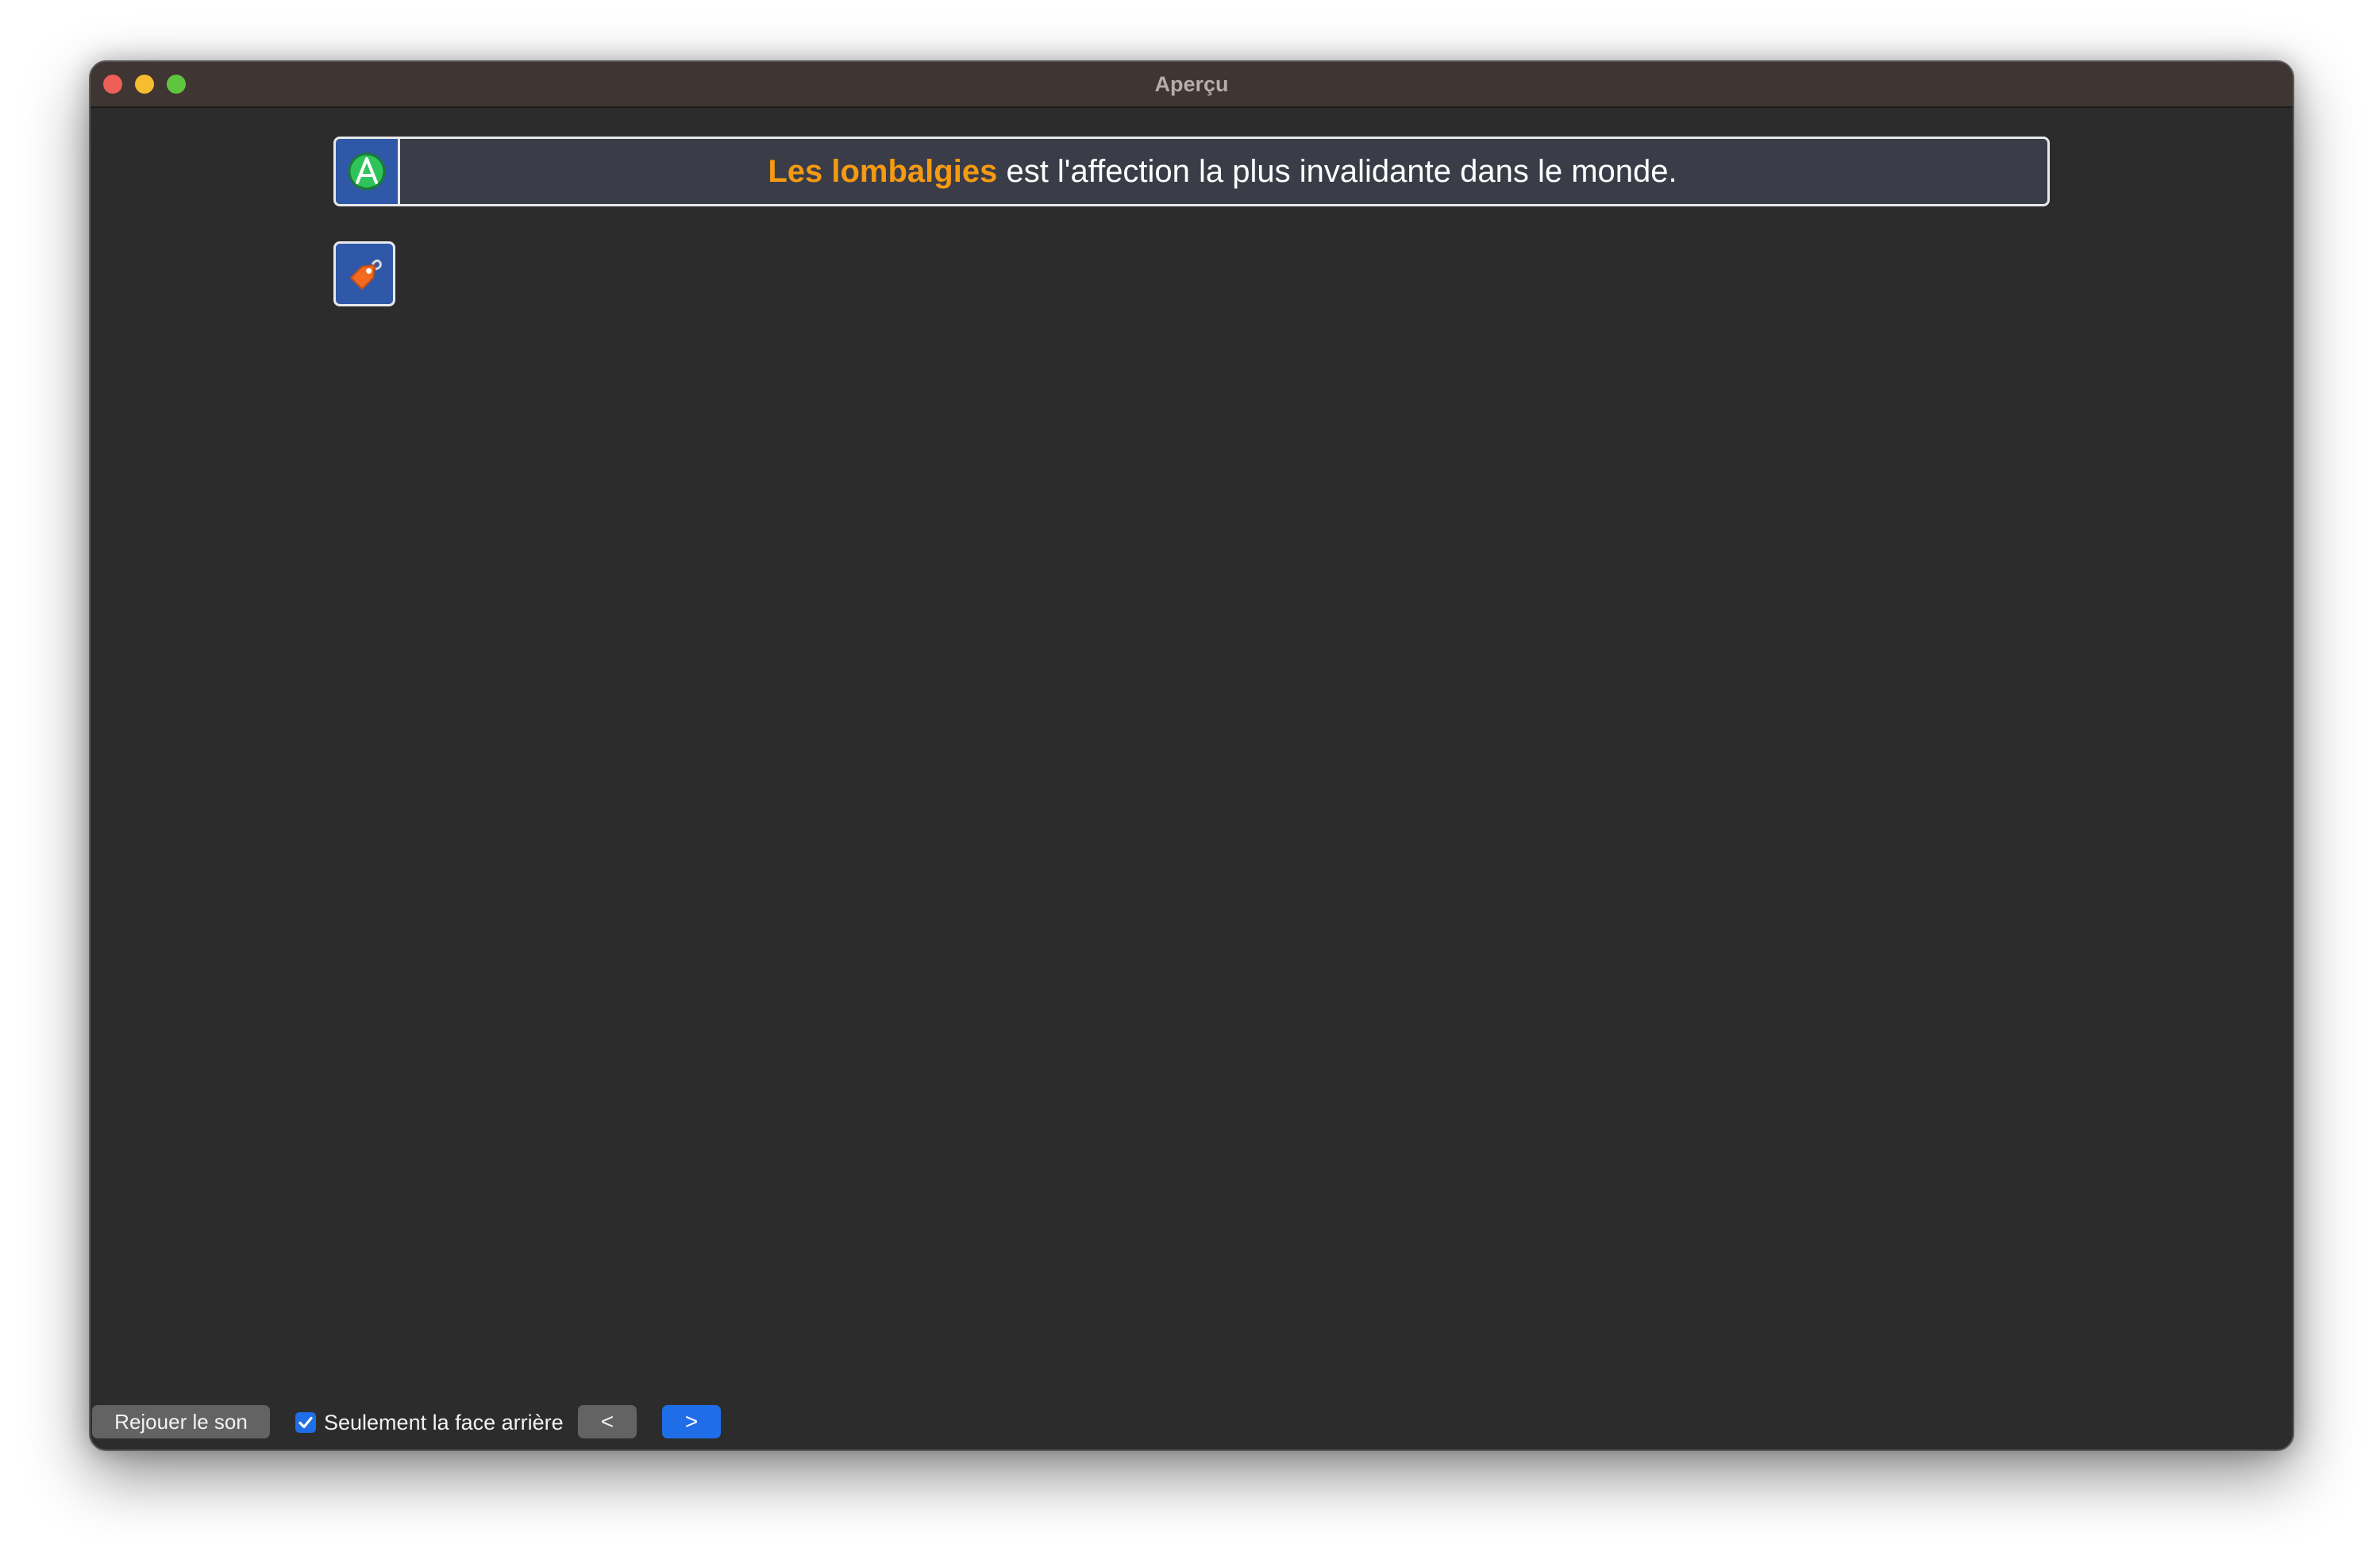 The image size is (2380, 1567). I want to click on checkmark-icon, so click(305, 1422).